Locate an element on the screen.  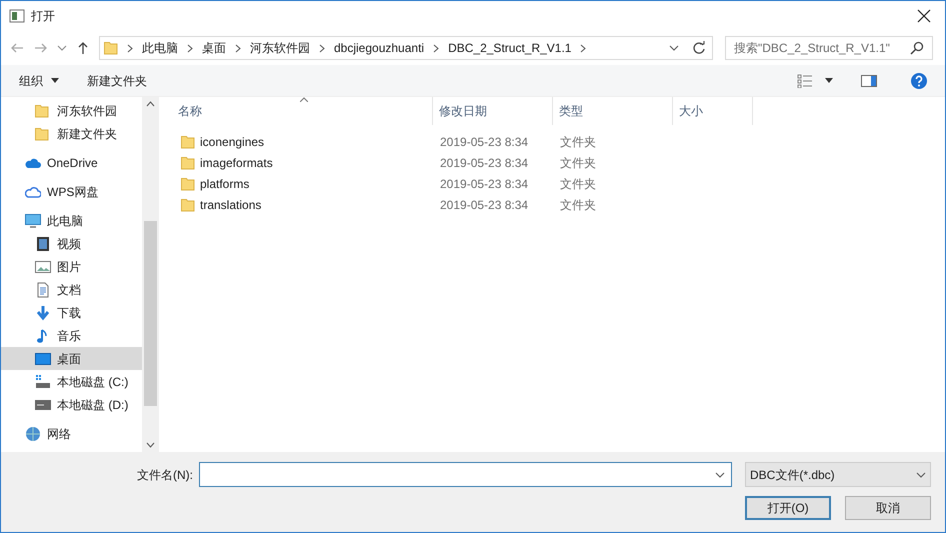
view-list-icon is located at coordinates (805, 81).